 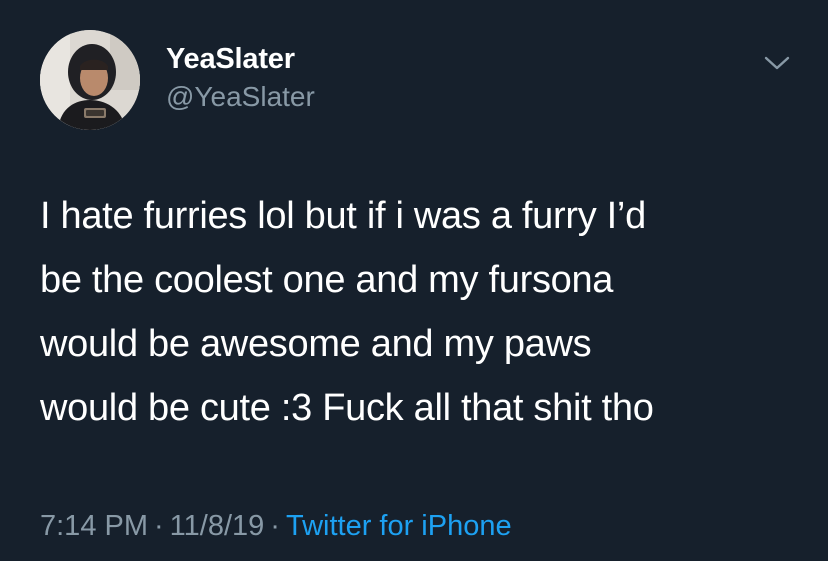 I want to click on tweet-date: 11/8/19, so click(x=217, y=526).